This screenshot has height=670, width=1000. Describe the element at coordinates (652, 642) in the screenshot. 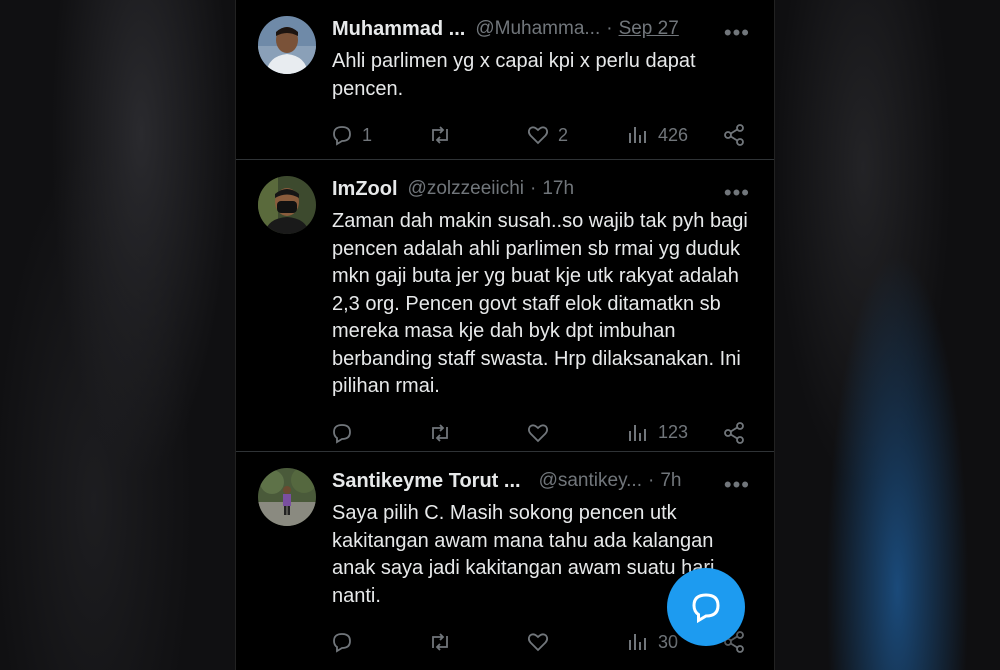

I see `views-button: 30` at that location.